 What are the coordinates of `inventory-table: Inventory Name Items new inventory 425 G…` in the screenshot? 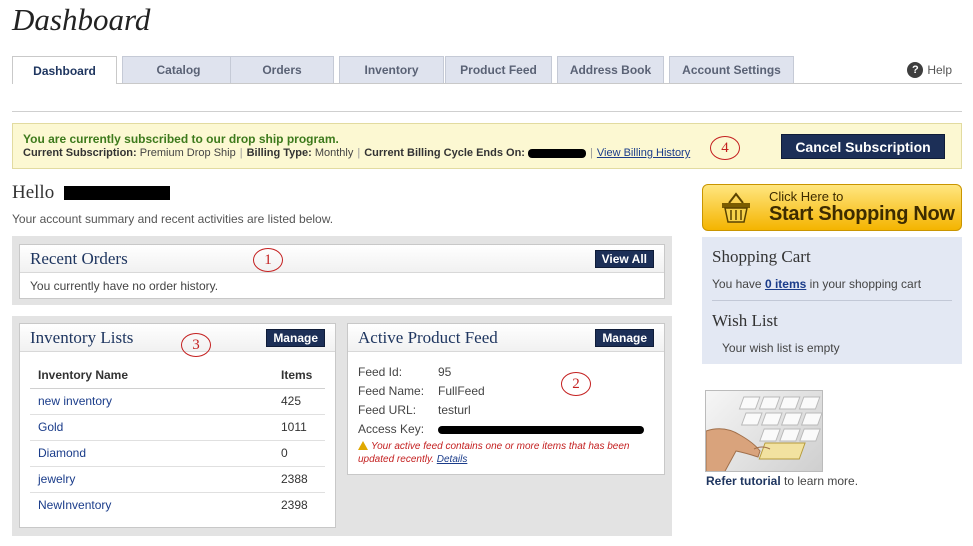 It's located at (177, 440).